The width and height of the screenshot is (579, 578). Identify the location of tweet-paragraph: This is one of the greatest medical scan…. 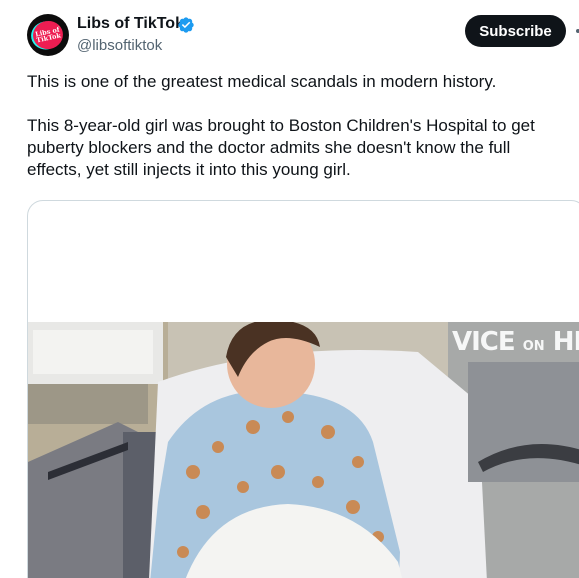
(262, 81).